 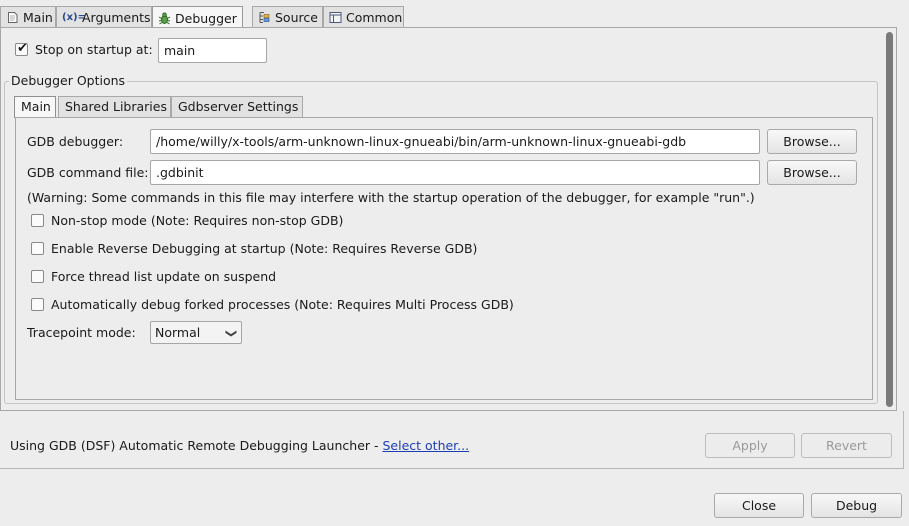 I want to click on force-thread-update-checkbox, so click(x=37, y=276).